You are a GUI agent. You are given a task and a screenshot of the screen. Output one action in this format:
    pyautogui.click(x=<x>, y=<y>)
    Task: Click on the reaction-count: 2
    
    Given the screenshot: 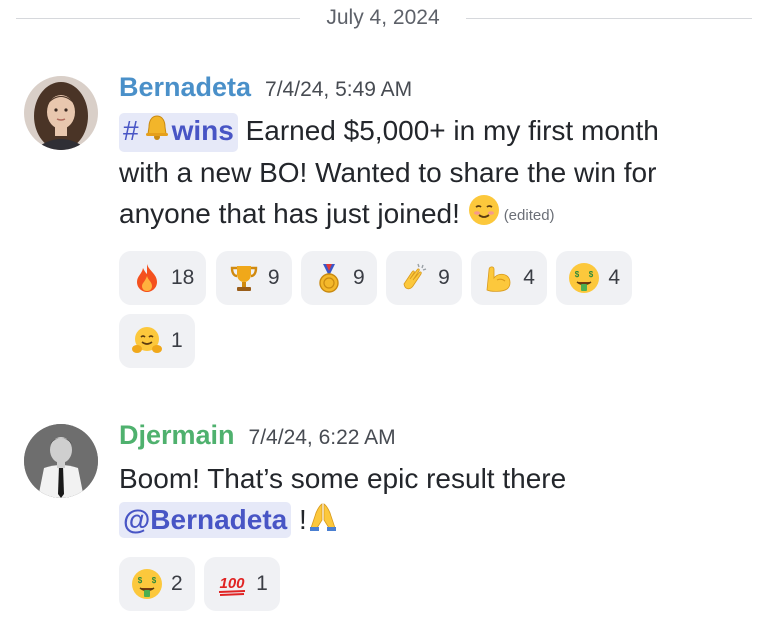 What is the action you would take?
    pyautogui.click(x=177, y=584)
    